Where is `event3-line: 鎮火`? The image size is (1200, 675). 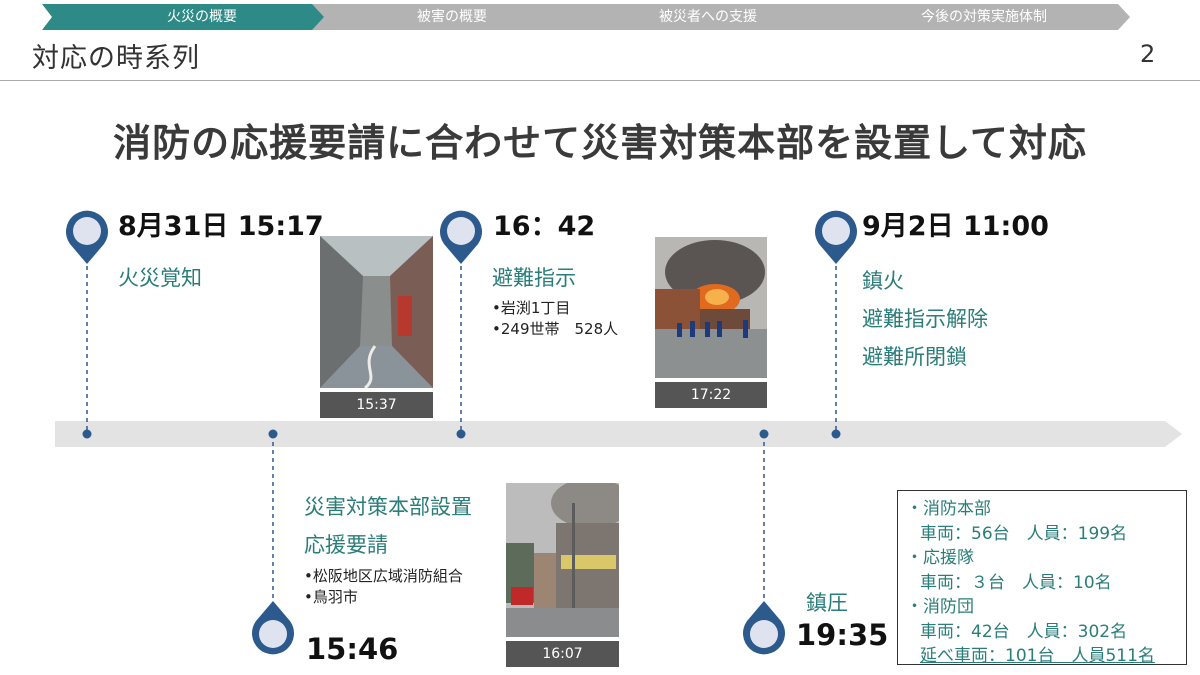
event3-line: 鎮火 is located at coordinates (883, 281).